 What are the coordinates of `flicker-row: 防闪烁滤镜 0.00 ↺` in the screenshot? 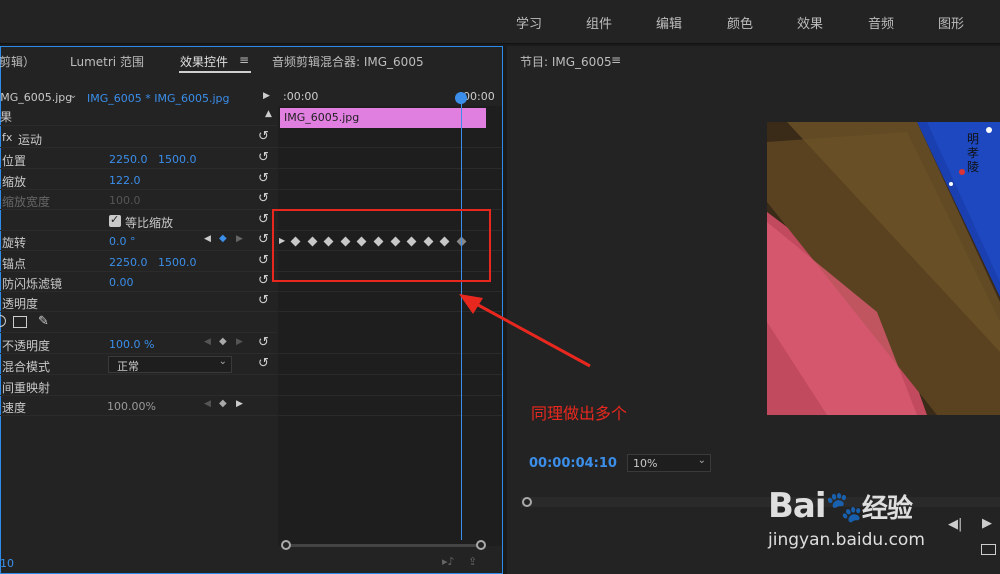 It's located at (138, 282).